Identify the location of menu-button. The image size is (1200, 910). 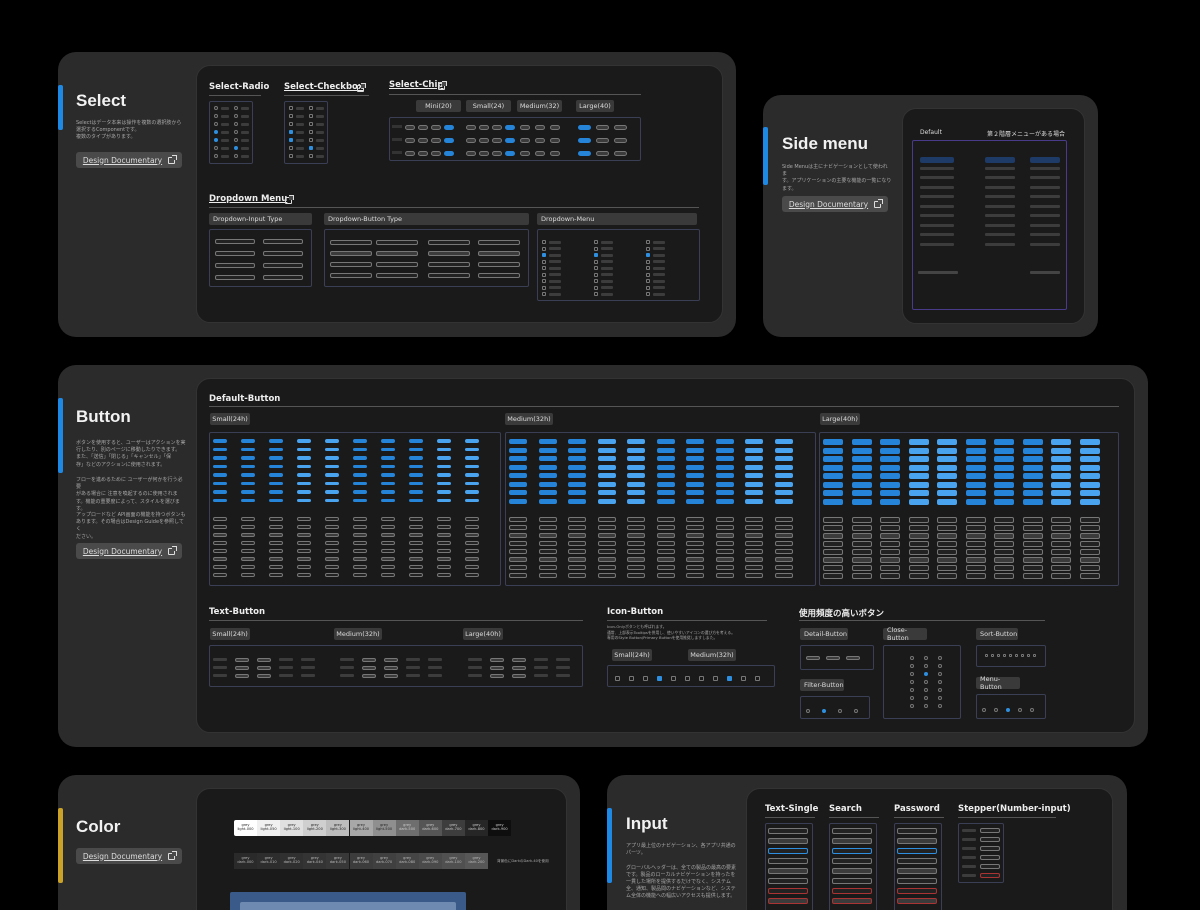
(984, 710).